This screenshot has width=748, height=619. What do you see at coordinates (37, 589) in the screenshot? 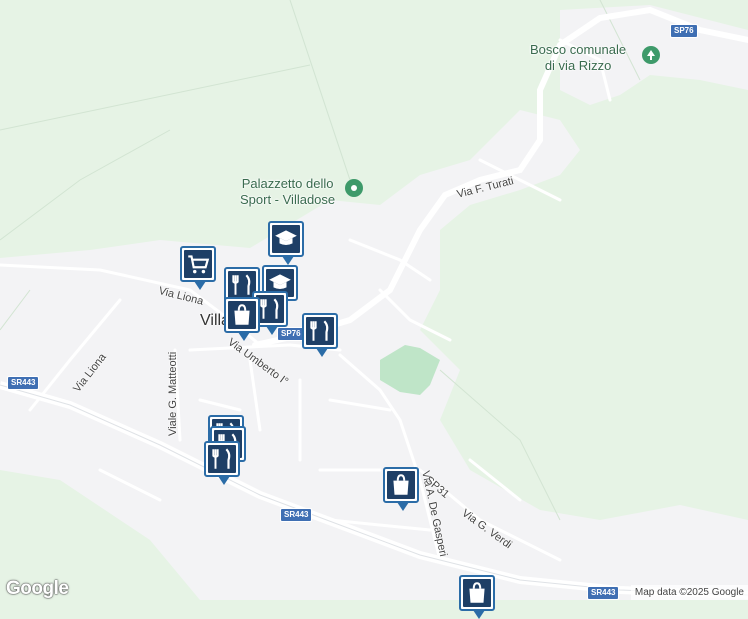
I see `google-logo: Google` at bounding box center [37, 589].